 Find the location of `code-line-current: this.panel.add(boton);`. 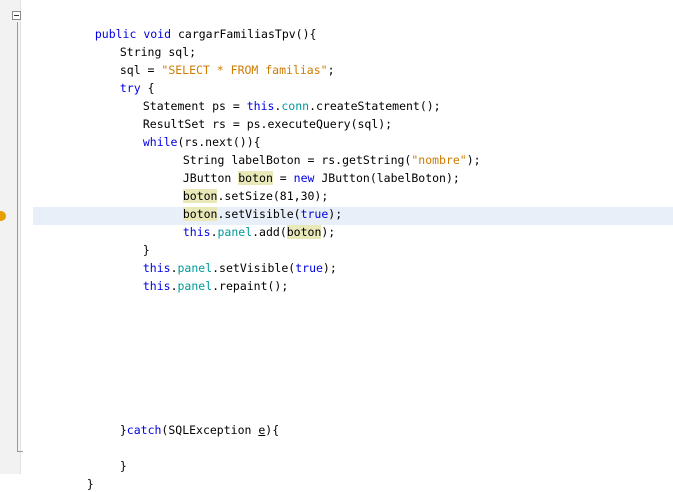

code-line-current: this.panel.add(boton); is located at coordinates (252, 223).